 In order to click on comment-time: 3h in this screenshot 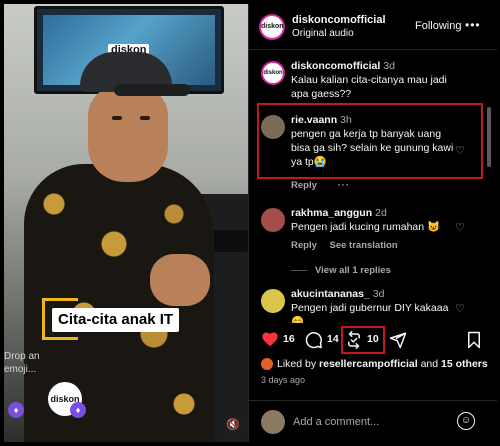, I will do `click(346, 120)`.